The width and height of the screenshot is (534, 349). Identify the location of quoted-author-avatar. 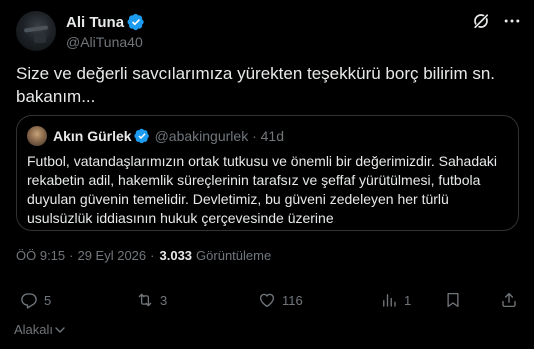
(37, 136).